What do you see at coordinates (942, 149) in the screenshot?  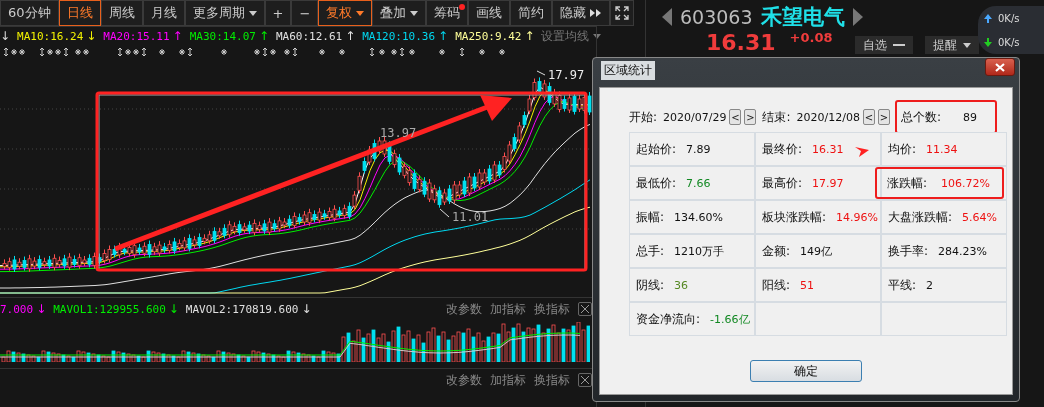 I see `stat-value: 11.34` at bounding box center [942, 149].